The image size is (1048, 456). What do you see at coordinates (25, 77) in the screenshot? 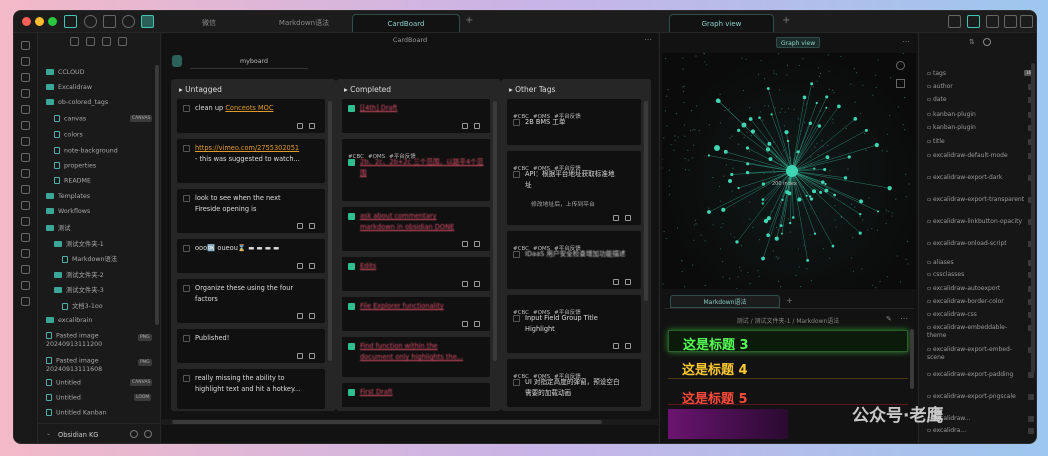
I see `copy-icon` at bounding box center [25, 77].